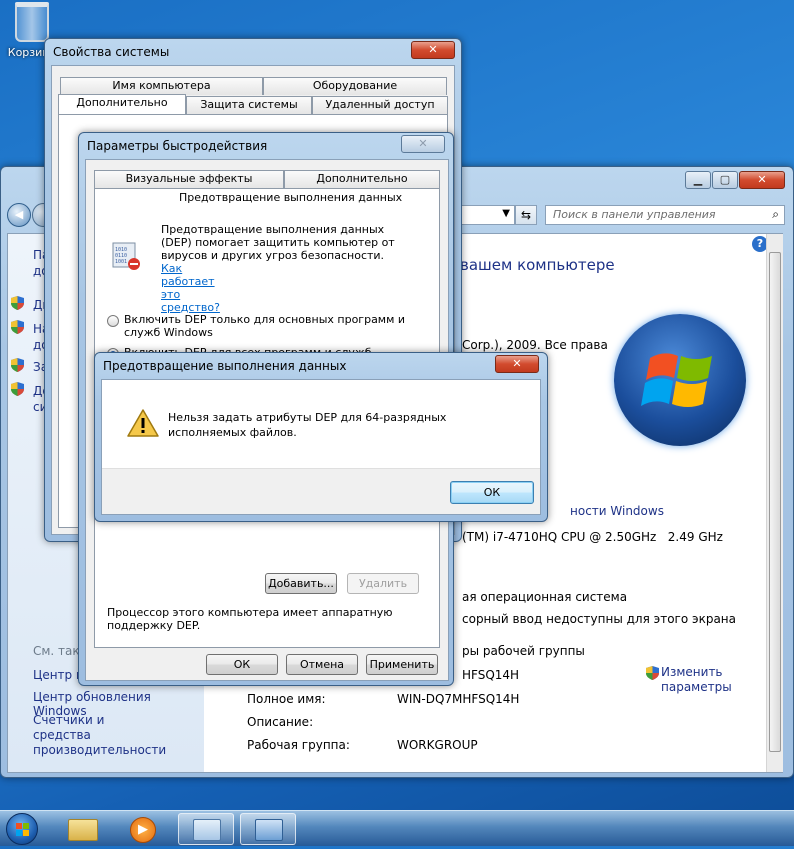 The width and height of the screenshot is (794, 849). What do you see at coordinates (437, 745) in the screenshot?
I see `workgroup-value: WORKGROUP` at bounding box center [437, 745].